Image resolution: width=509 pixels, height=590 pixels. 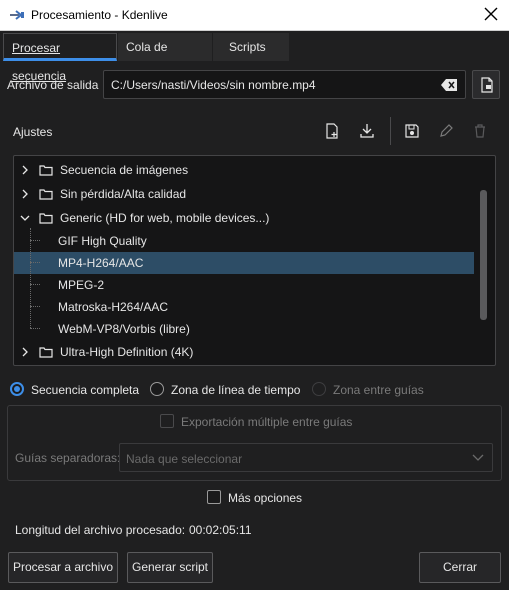 What do you see at coordinates (265, 498) in the screenshot?
I see `more-options-label: Más opciones` at bounding box center [265, 498].